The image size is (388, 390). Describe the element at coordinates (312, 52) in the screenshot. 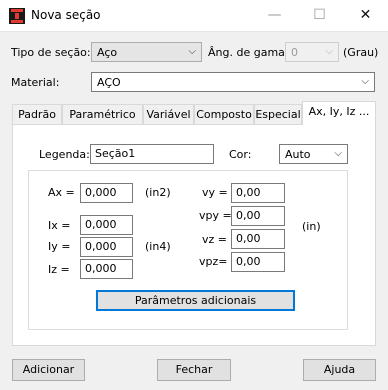

I see `gamma-select: 0 ⌵` at that location.